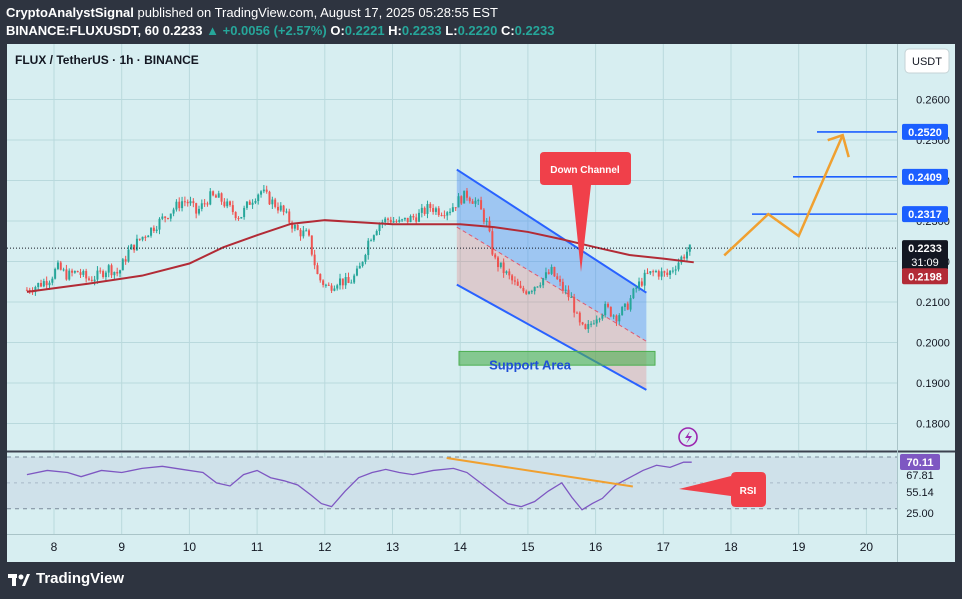 The image size is (962, 599). I want to click on time-axis: 8 9 10 11 12 13 14 15 16 17 18 19 20, so click(462, 547).